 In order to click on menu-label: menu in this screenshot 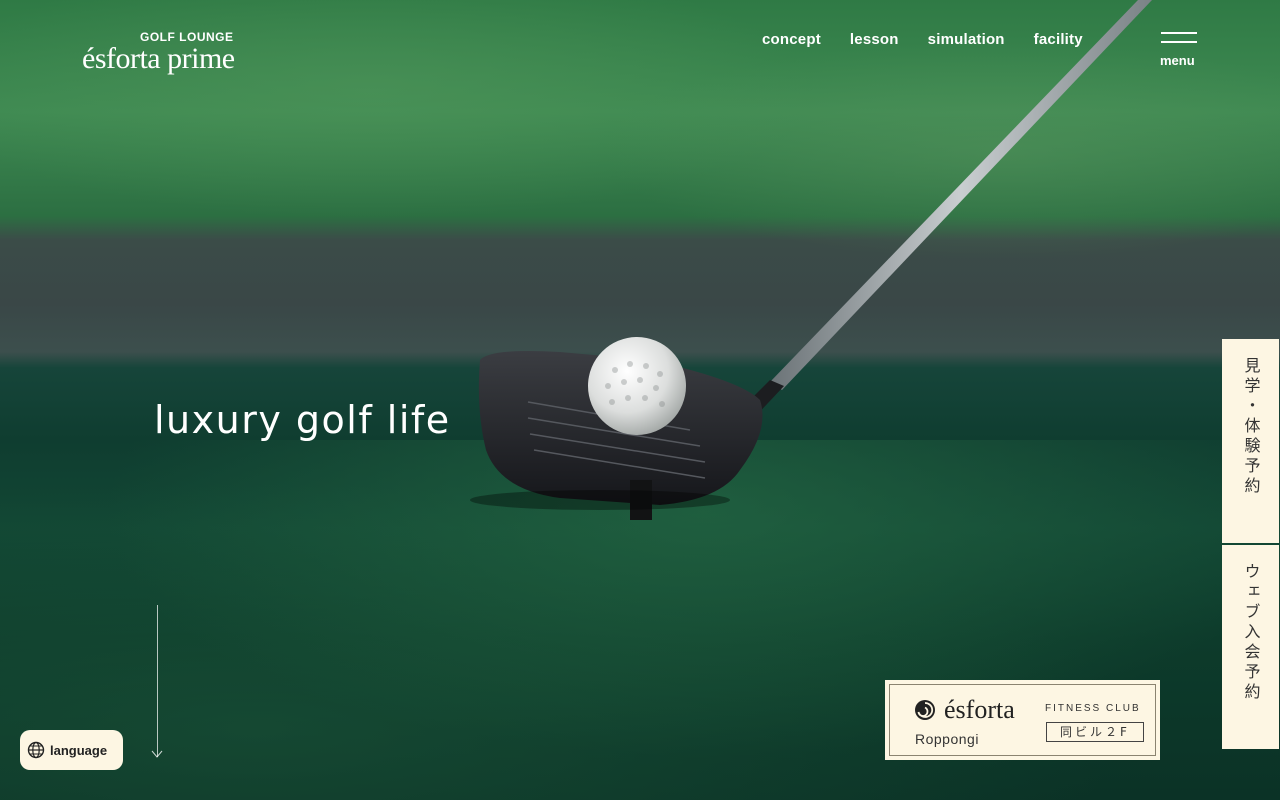, I will do `click(1177, 60)`.